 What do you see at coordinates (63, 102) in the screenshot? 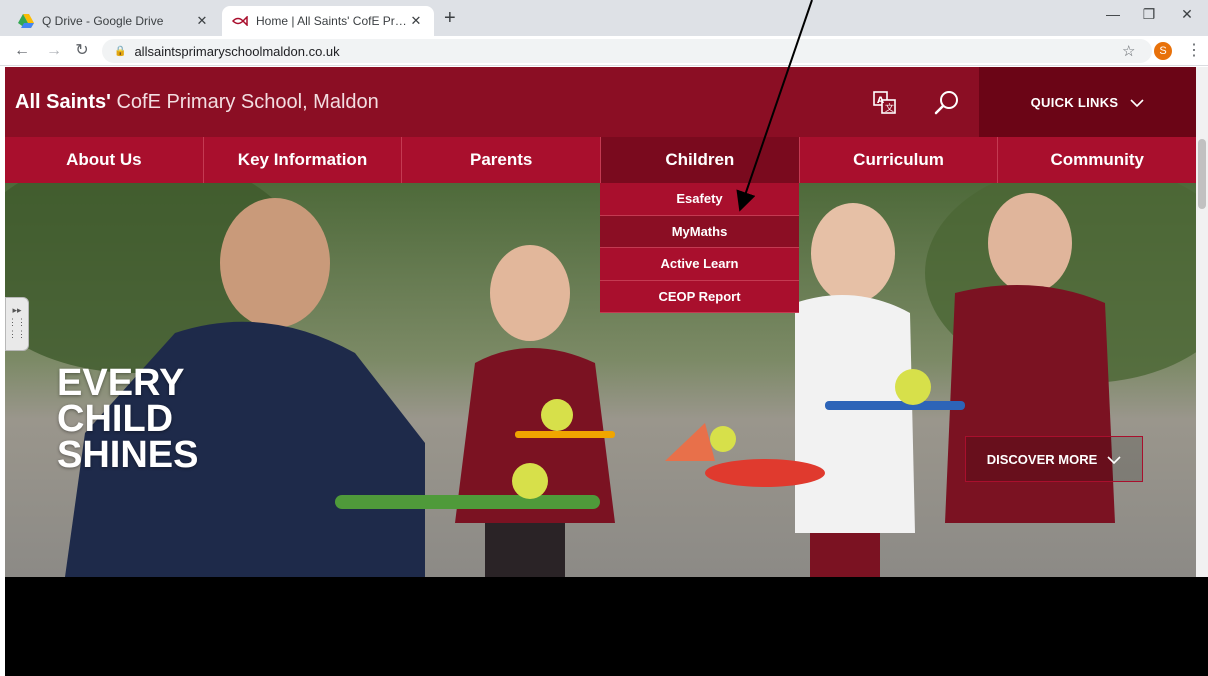
I see `site-title-bold: All Saints'` at bounding box center [63, 102].